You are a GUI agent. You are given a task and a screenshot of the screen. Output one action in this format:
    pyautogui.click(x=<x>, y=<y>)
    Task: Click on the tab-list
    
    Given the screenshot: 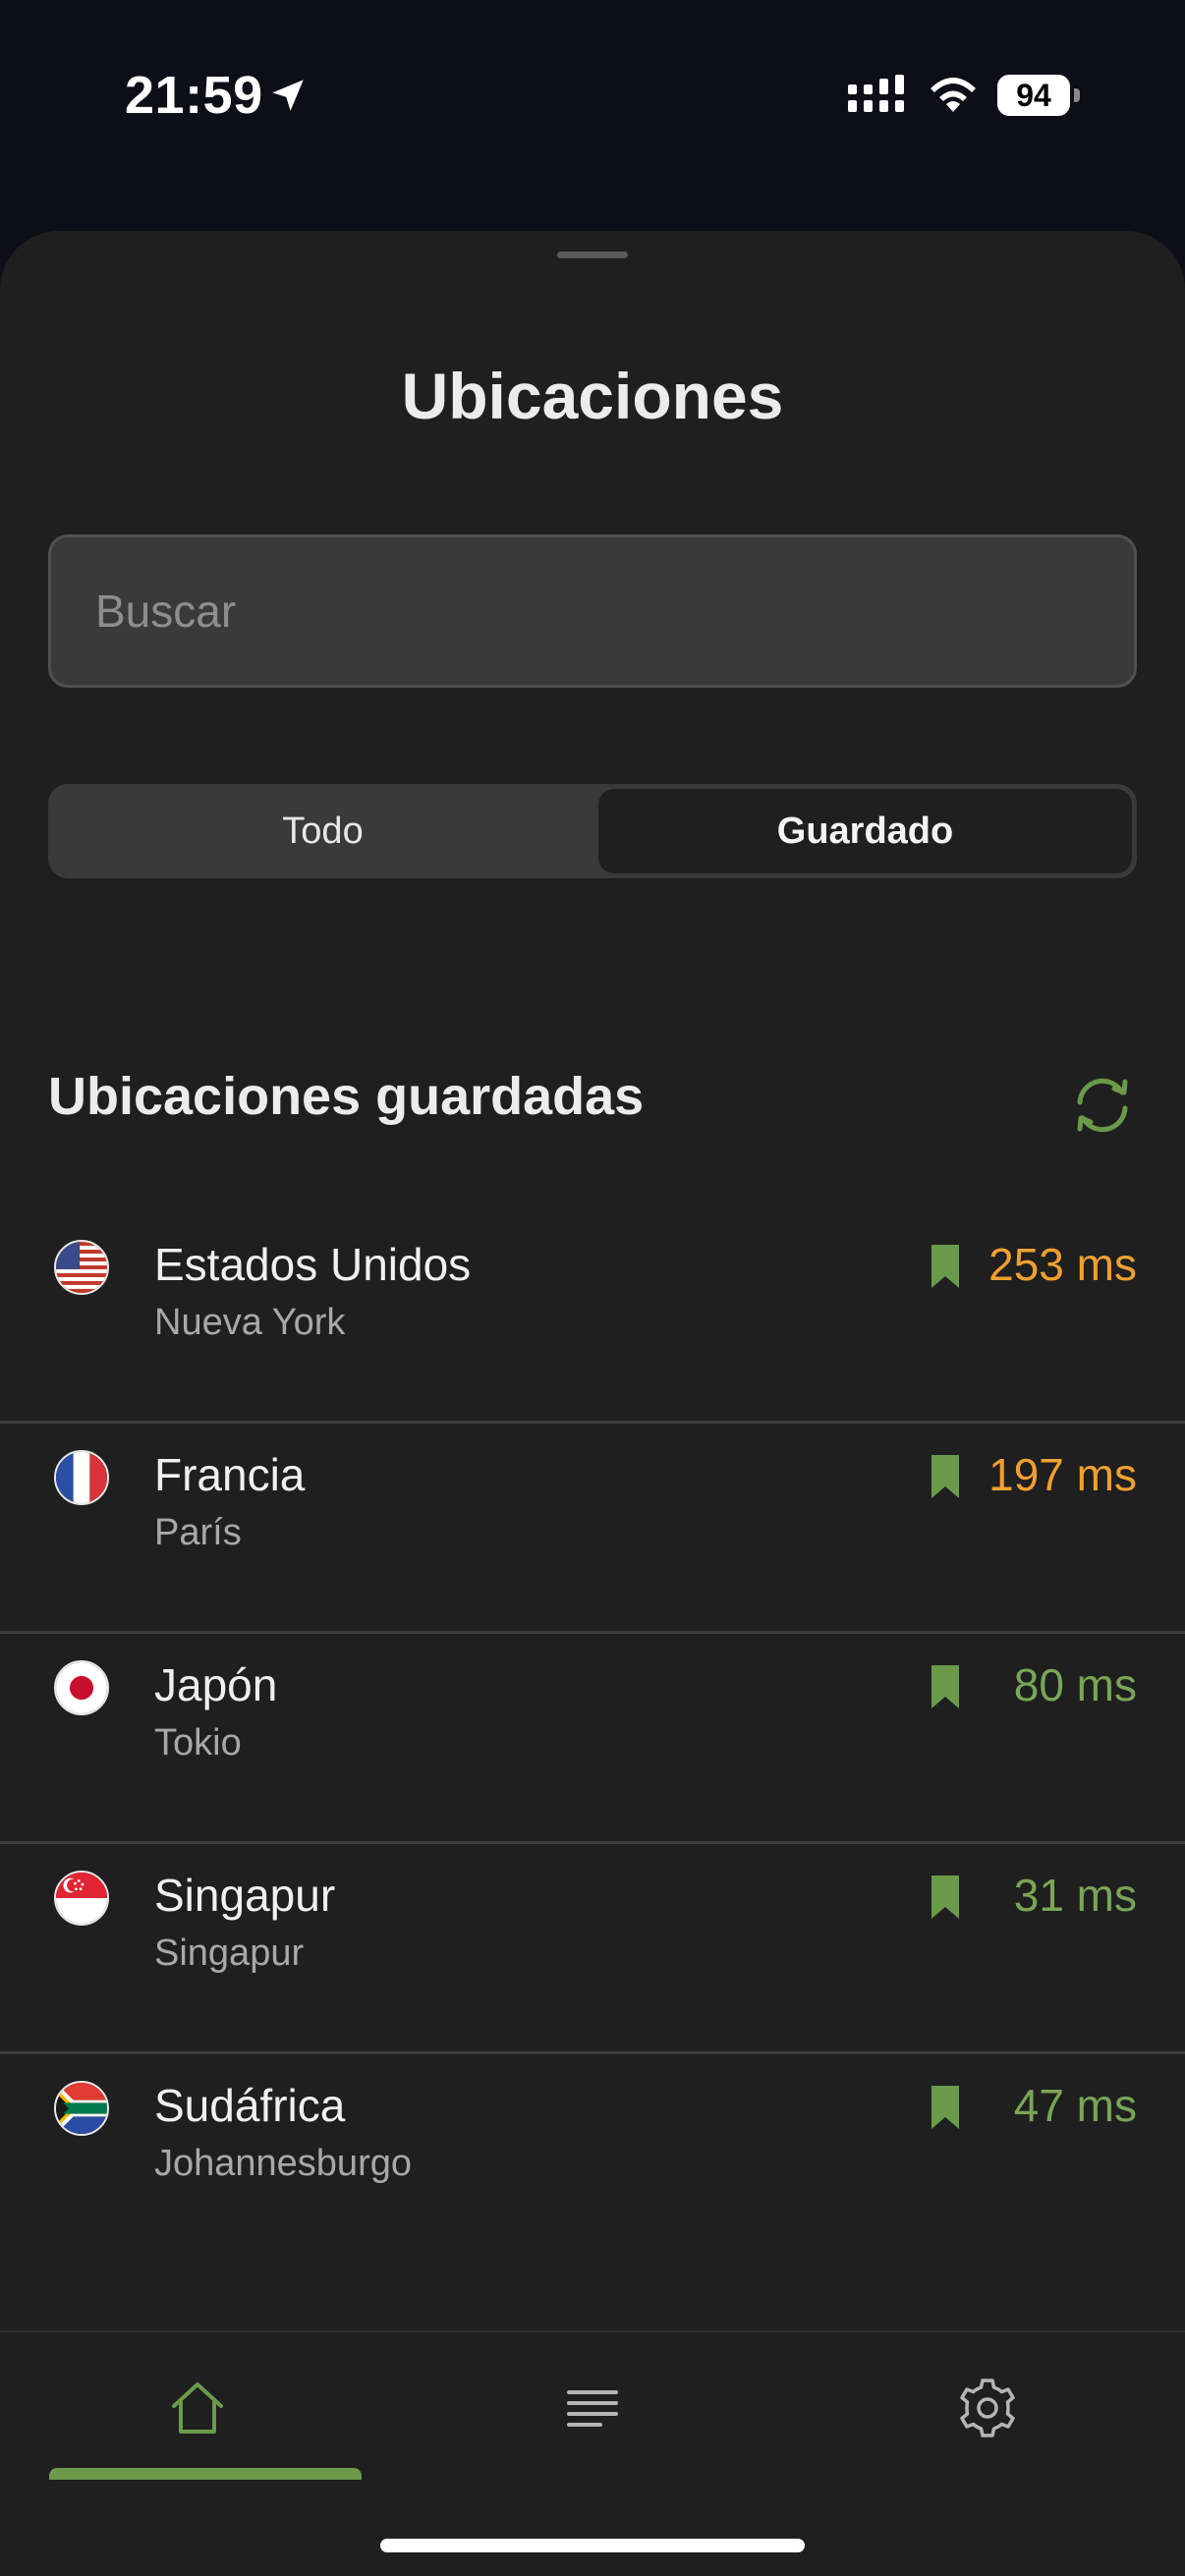 What is the action you would take?
    pyautogui.click(x=592, y=2406)
    